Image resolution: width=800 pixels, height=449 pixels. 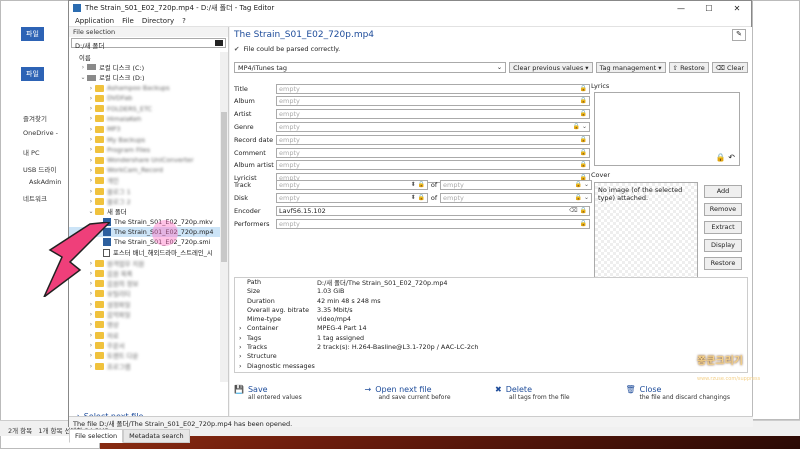 What do you see at coordinates (224, 217) in the screenshot?
I see `tree-scrollbar` at bounding box center [224, 217].